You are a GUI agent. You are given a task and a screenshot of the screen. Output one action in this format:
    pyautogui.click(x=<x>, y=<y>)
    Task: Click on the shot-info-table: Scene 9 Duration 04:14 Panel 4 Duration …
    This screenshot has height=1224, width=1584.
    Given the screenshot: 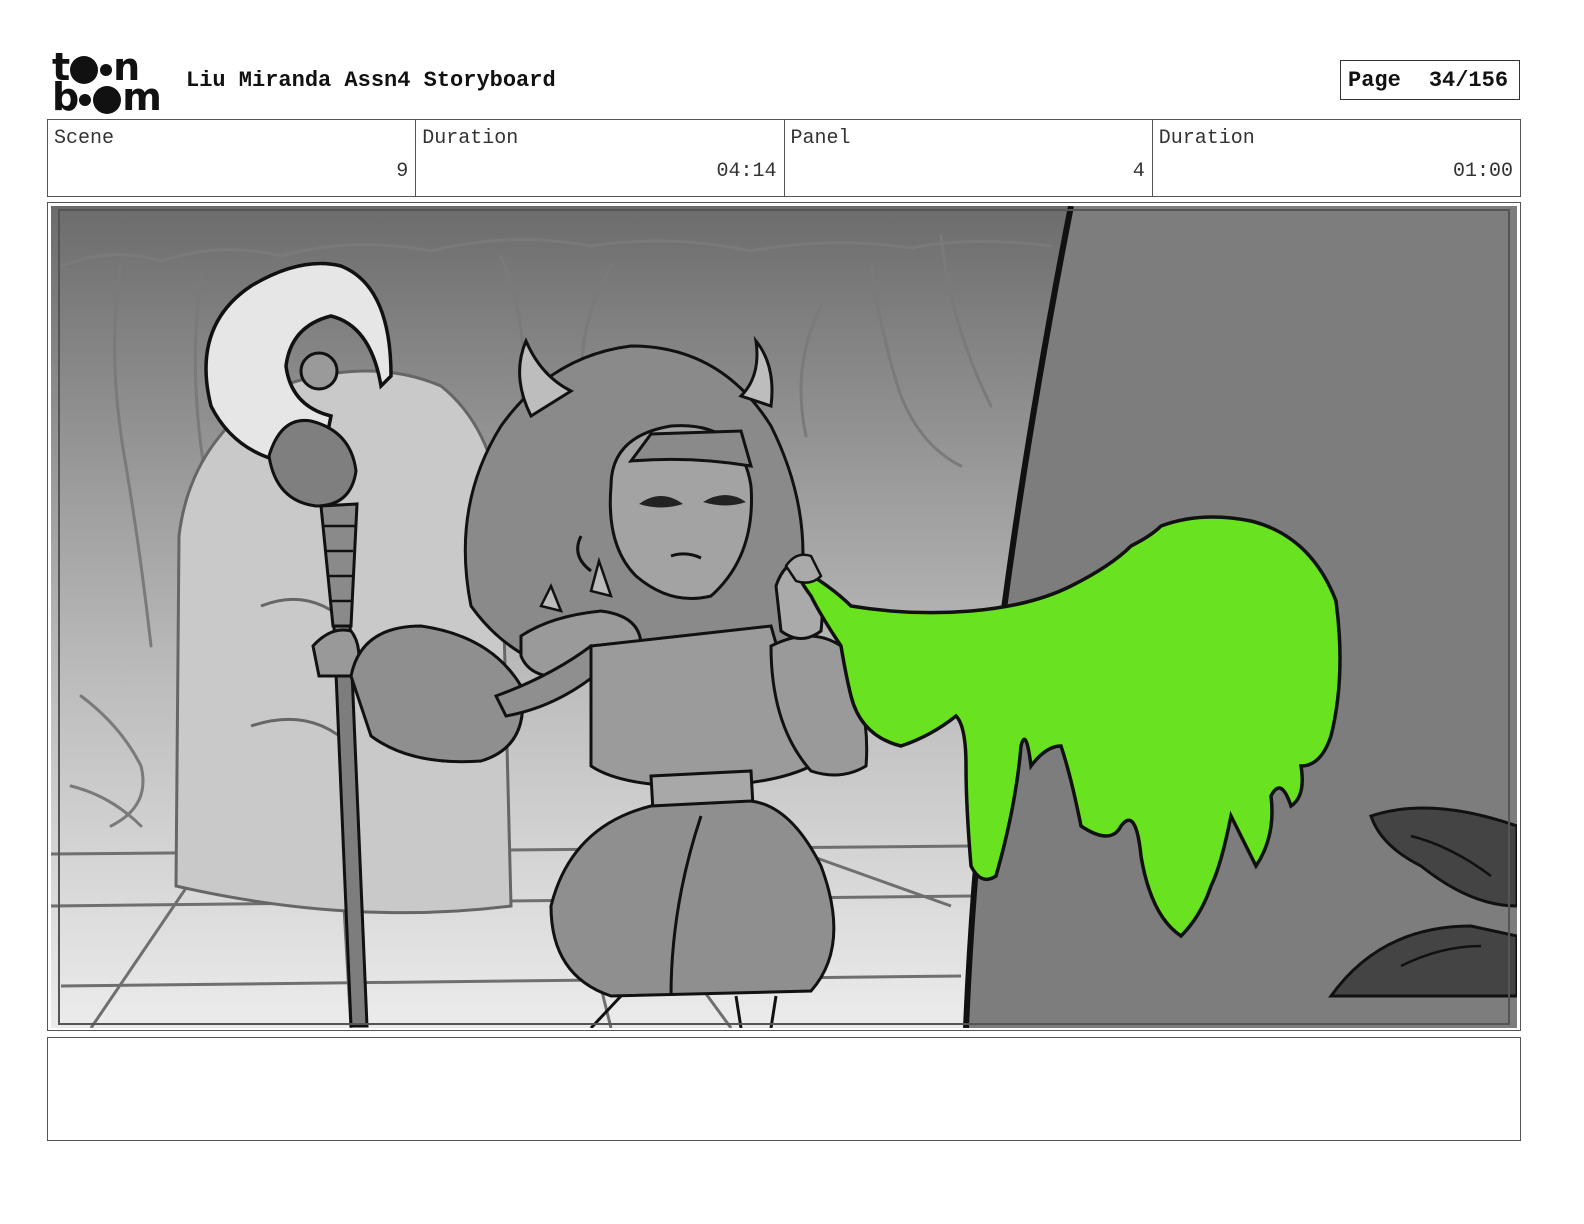 What is the action you would take?
    pyautogui.click(x=784, y=158)
    